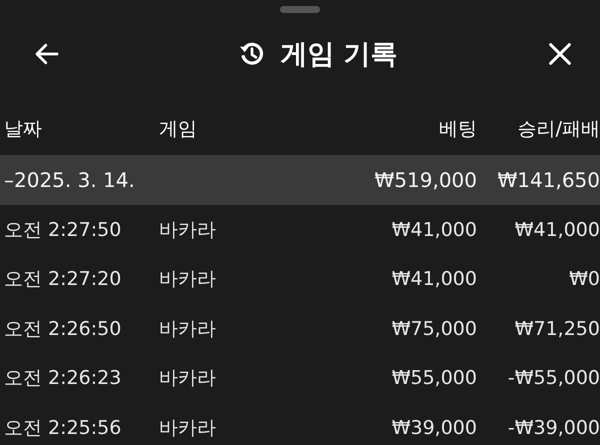 This screenshot has height=445, width=600. I want to click on window-title: 게임 기록, so click(339, 55).